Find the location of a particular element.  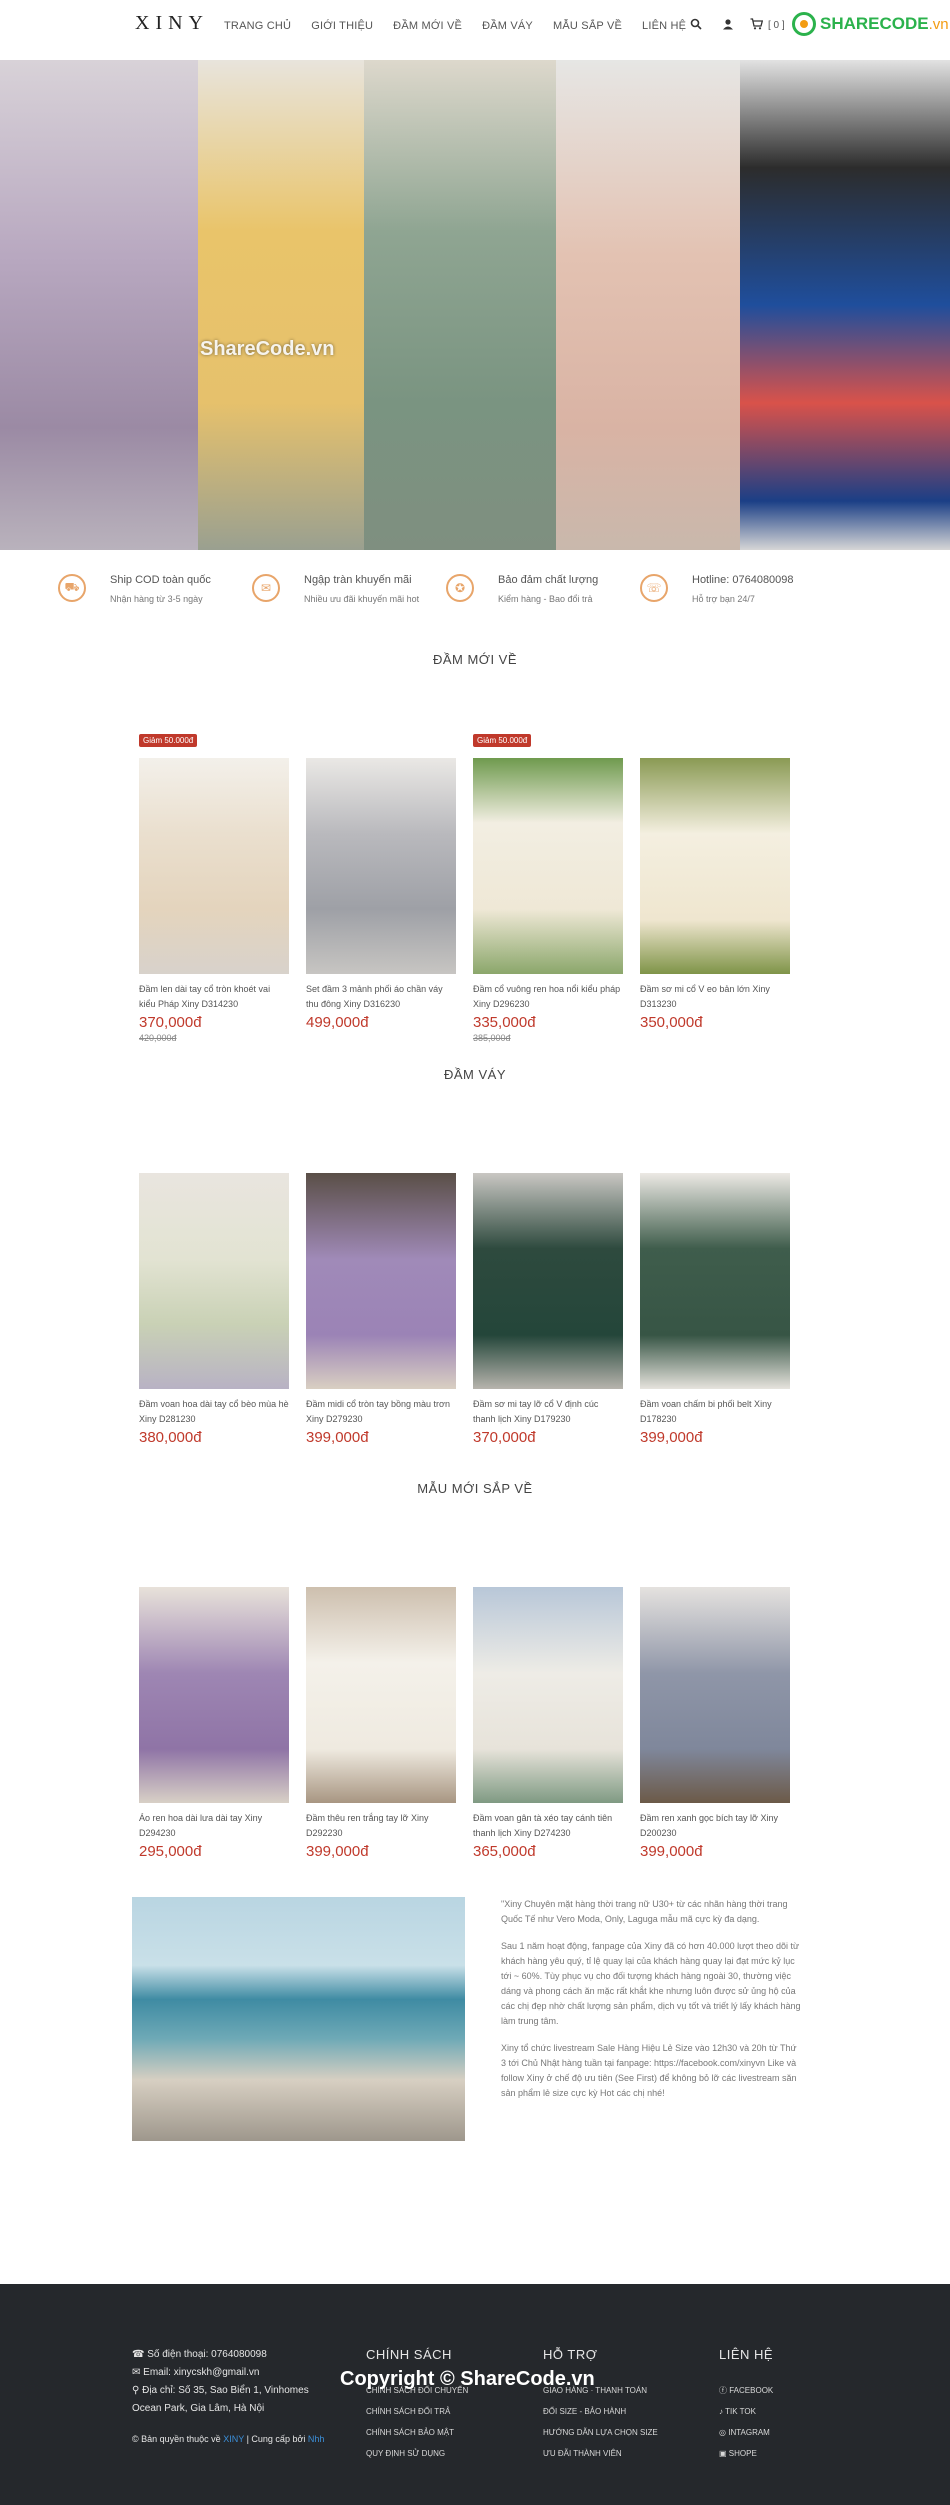

facebook-icon: ⓕ is located at coordinates (723, 2390).